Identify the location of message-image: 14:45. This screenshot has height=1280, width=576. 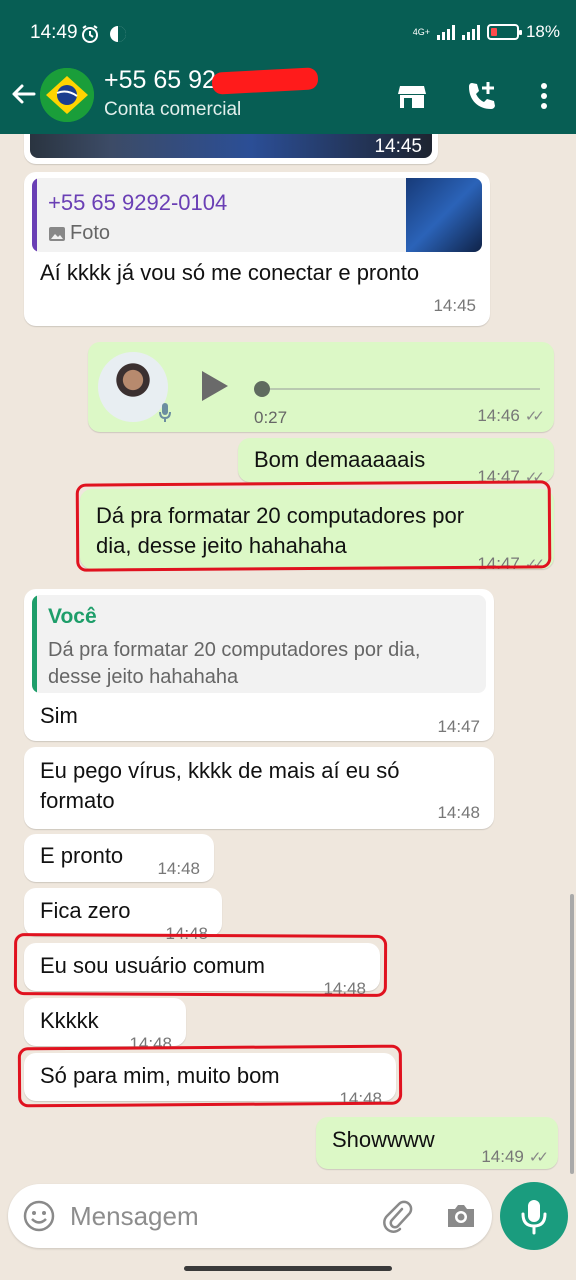
(231, 149).